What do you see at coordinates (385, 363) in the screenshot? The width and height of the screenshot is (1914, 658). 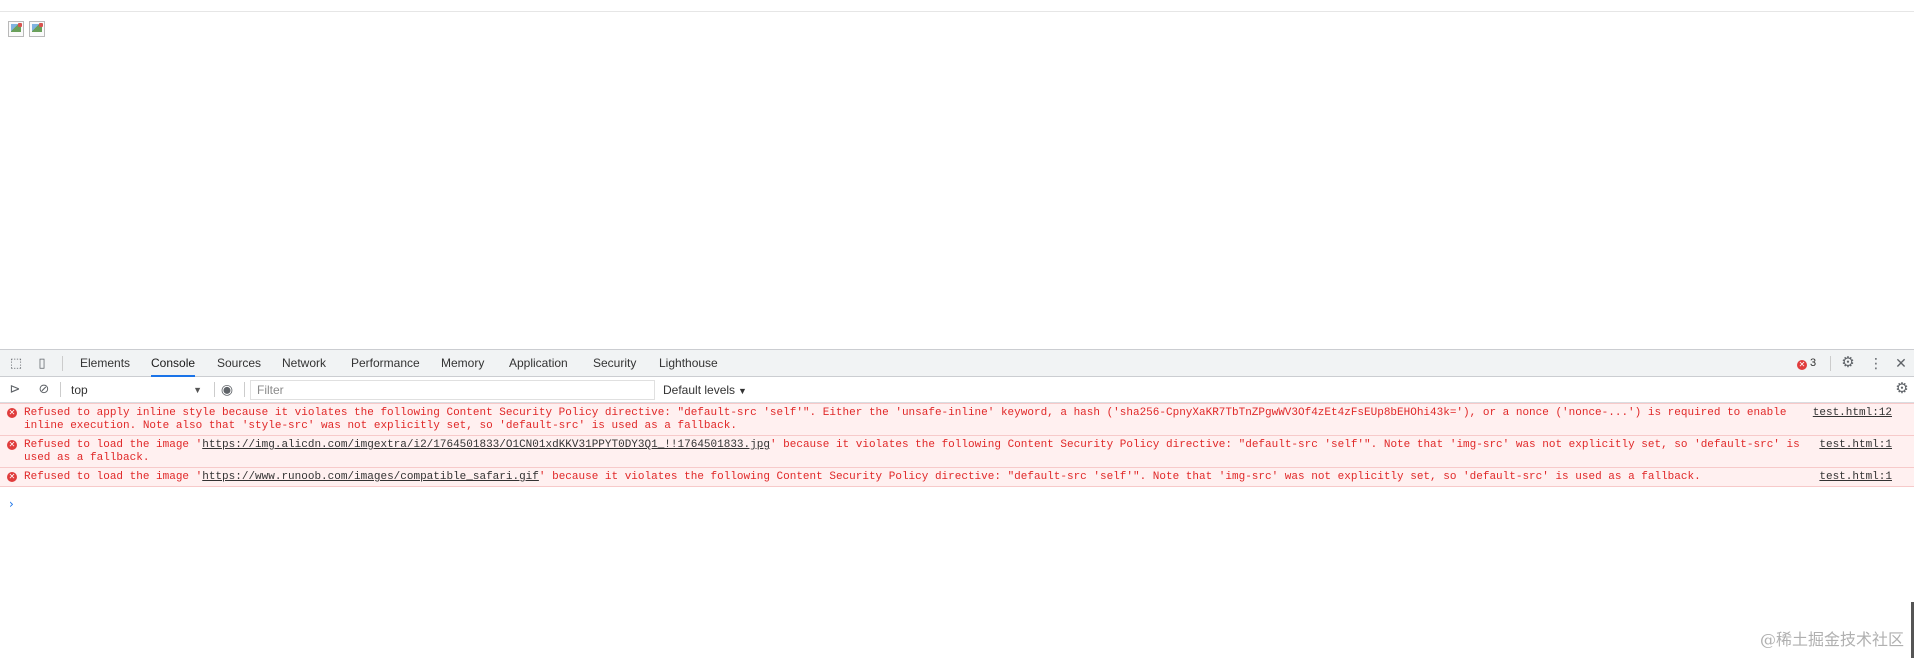 I see `tab-performance: Performance` at bounding box center [385, 363].